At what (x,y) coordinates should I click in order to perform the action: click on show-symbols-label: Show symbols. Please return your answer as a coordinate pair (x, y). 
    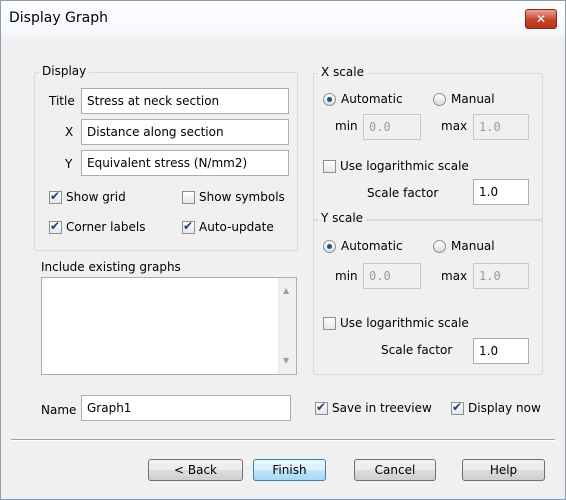
    Looking at the image, I should click on (242, 197).